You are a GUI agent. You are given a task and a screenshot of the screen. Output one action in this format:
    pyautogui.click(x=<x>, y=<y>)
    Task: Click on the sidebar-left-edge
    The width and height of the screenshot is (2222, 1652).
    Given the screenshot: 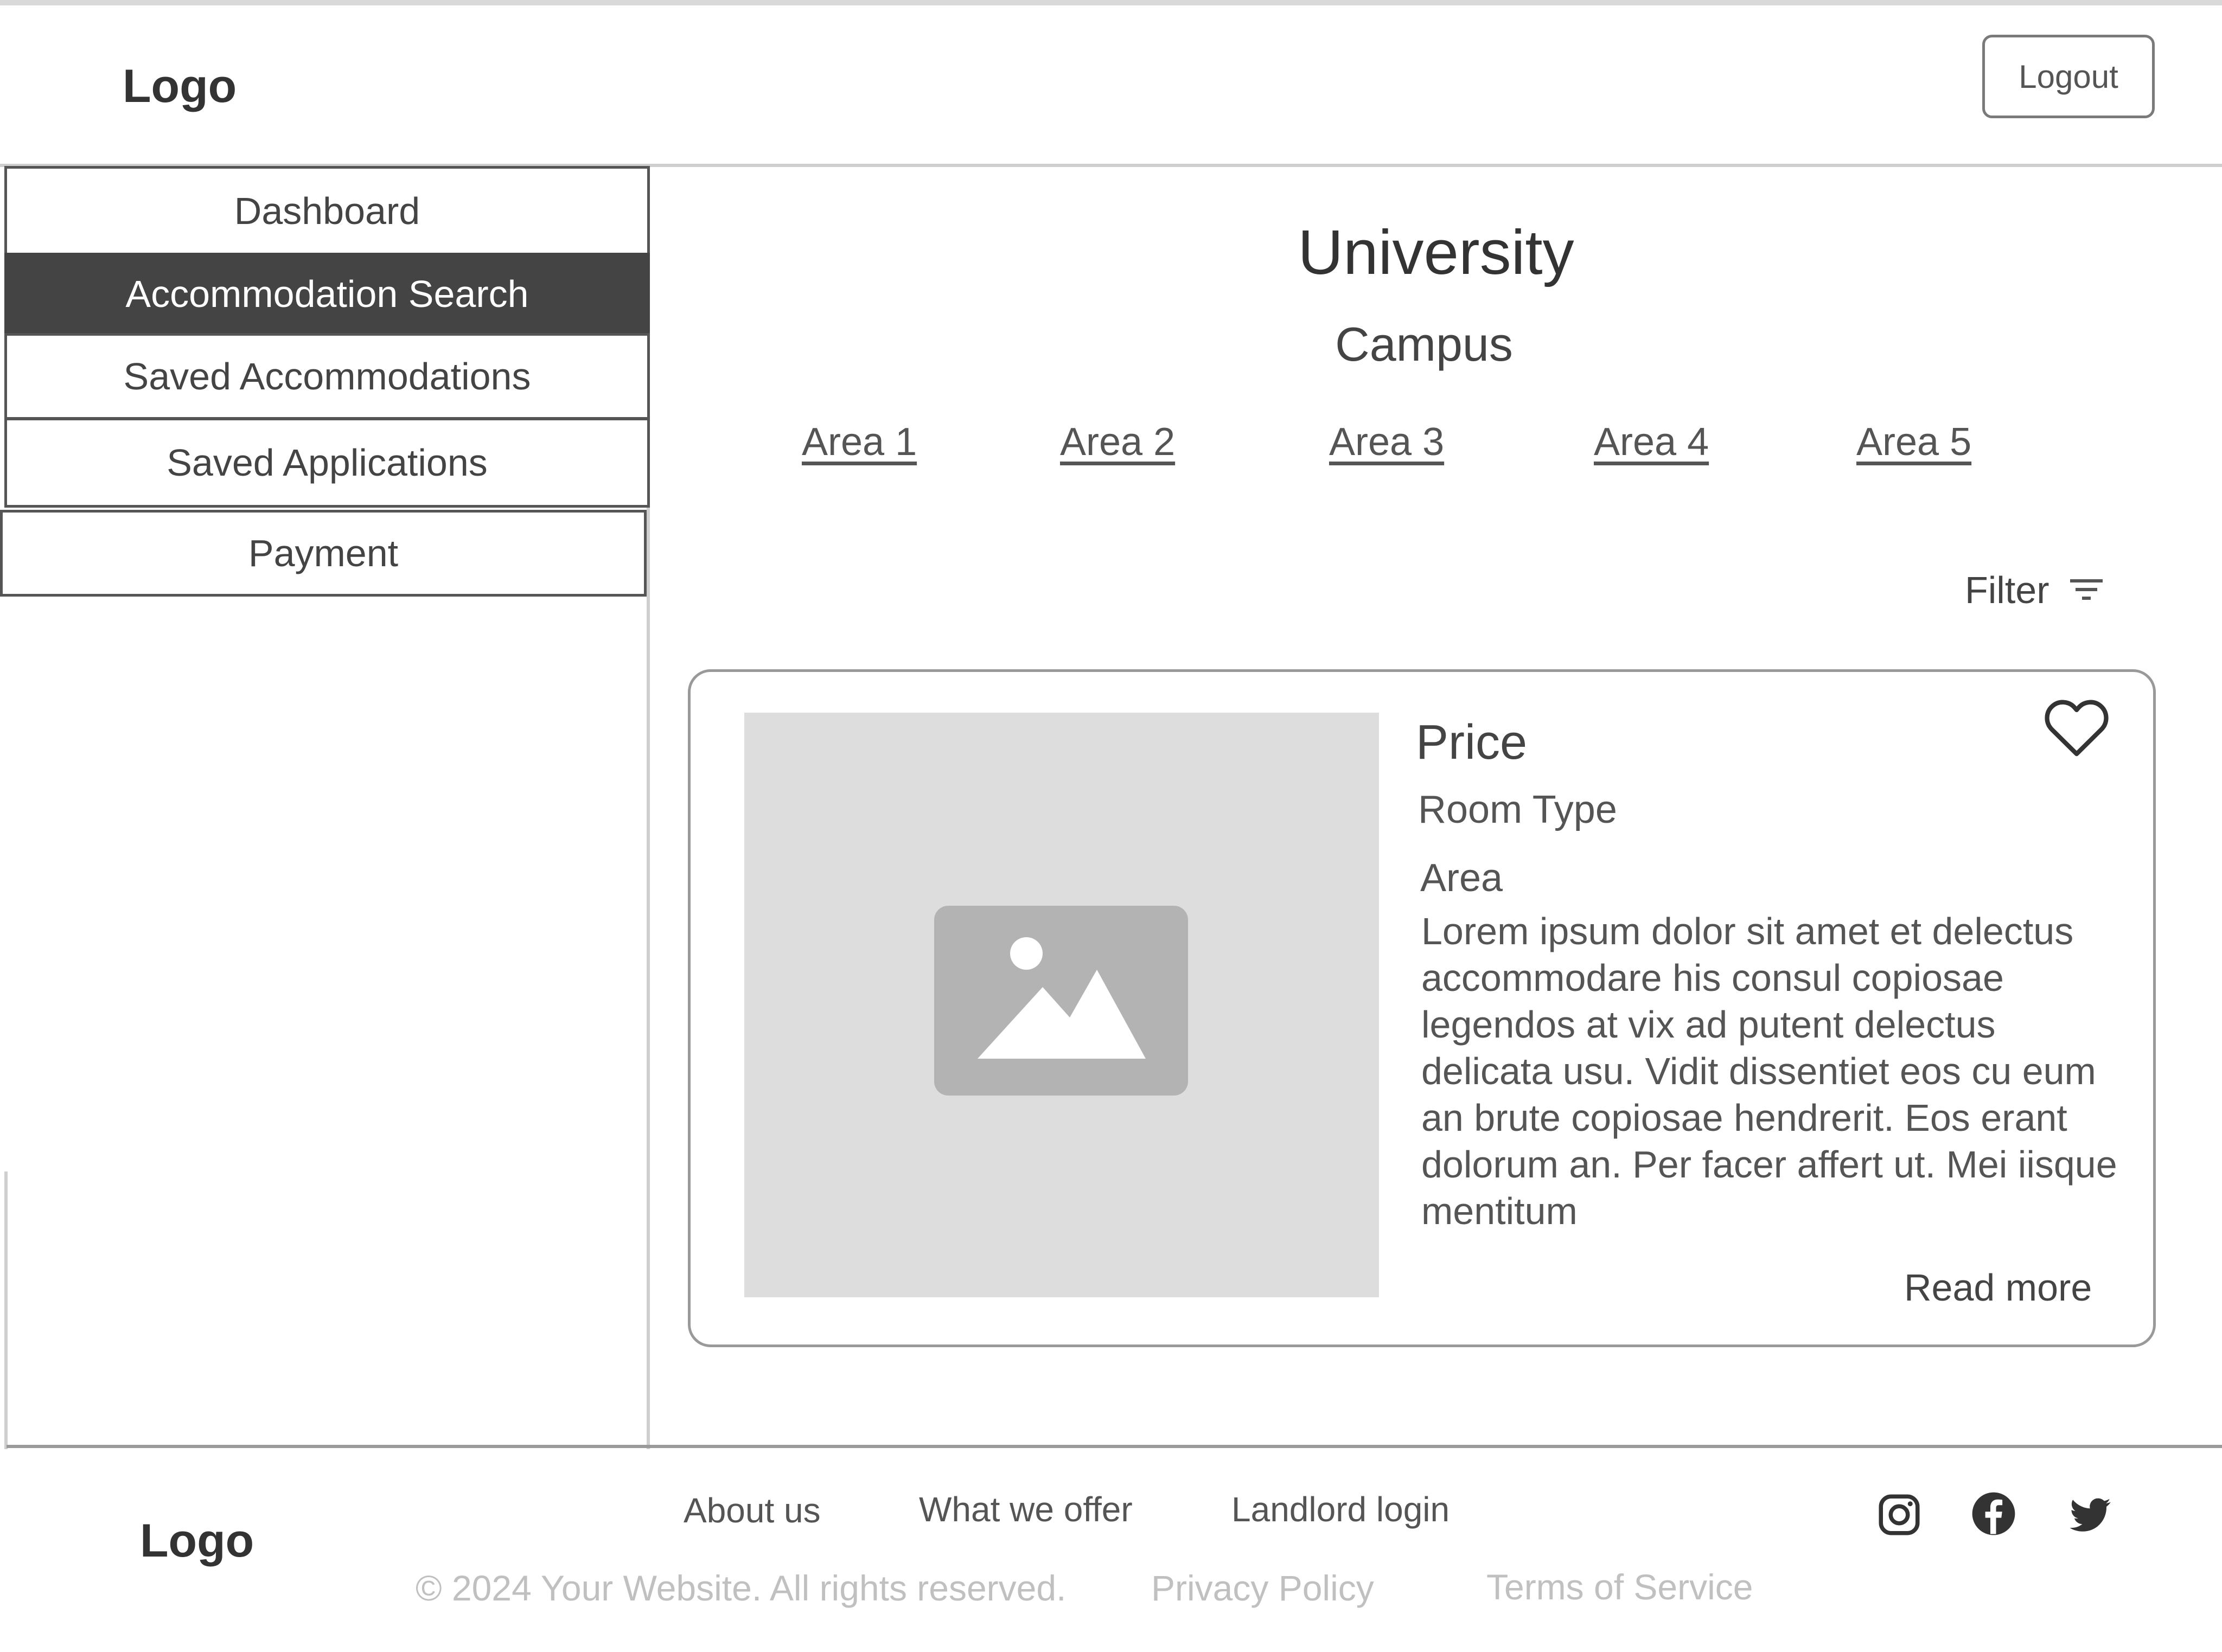 What is the action you would take?
    pyautogui.click(x=6, y=1310)
    